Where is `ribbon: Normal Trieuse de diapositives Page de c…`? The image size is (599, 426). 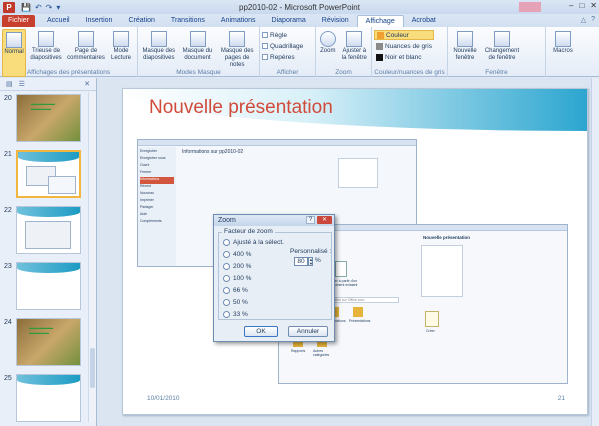
ribbon: Normal Trieuse de diapositives Page de c… is located at coordinates (299, 52).